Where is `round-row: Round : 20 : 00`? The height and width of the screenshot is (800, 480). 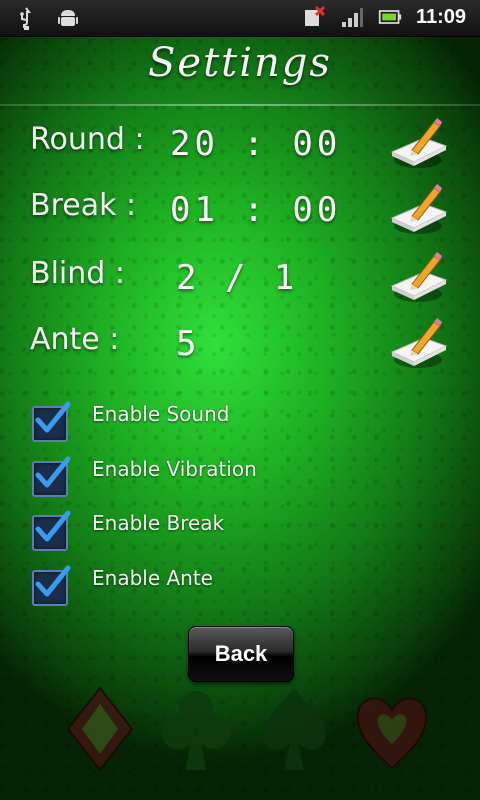 round-row: Round : 20 : 00 is located at coordinates (240, 150).